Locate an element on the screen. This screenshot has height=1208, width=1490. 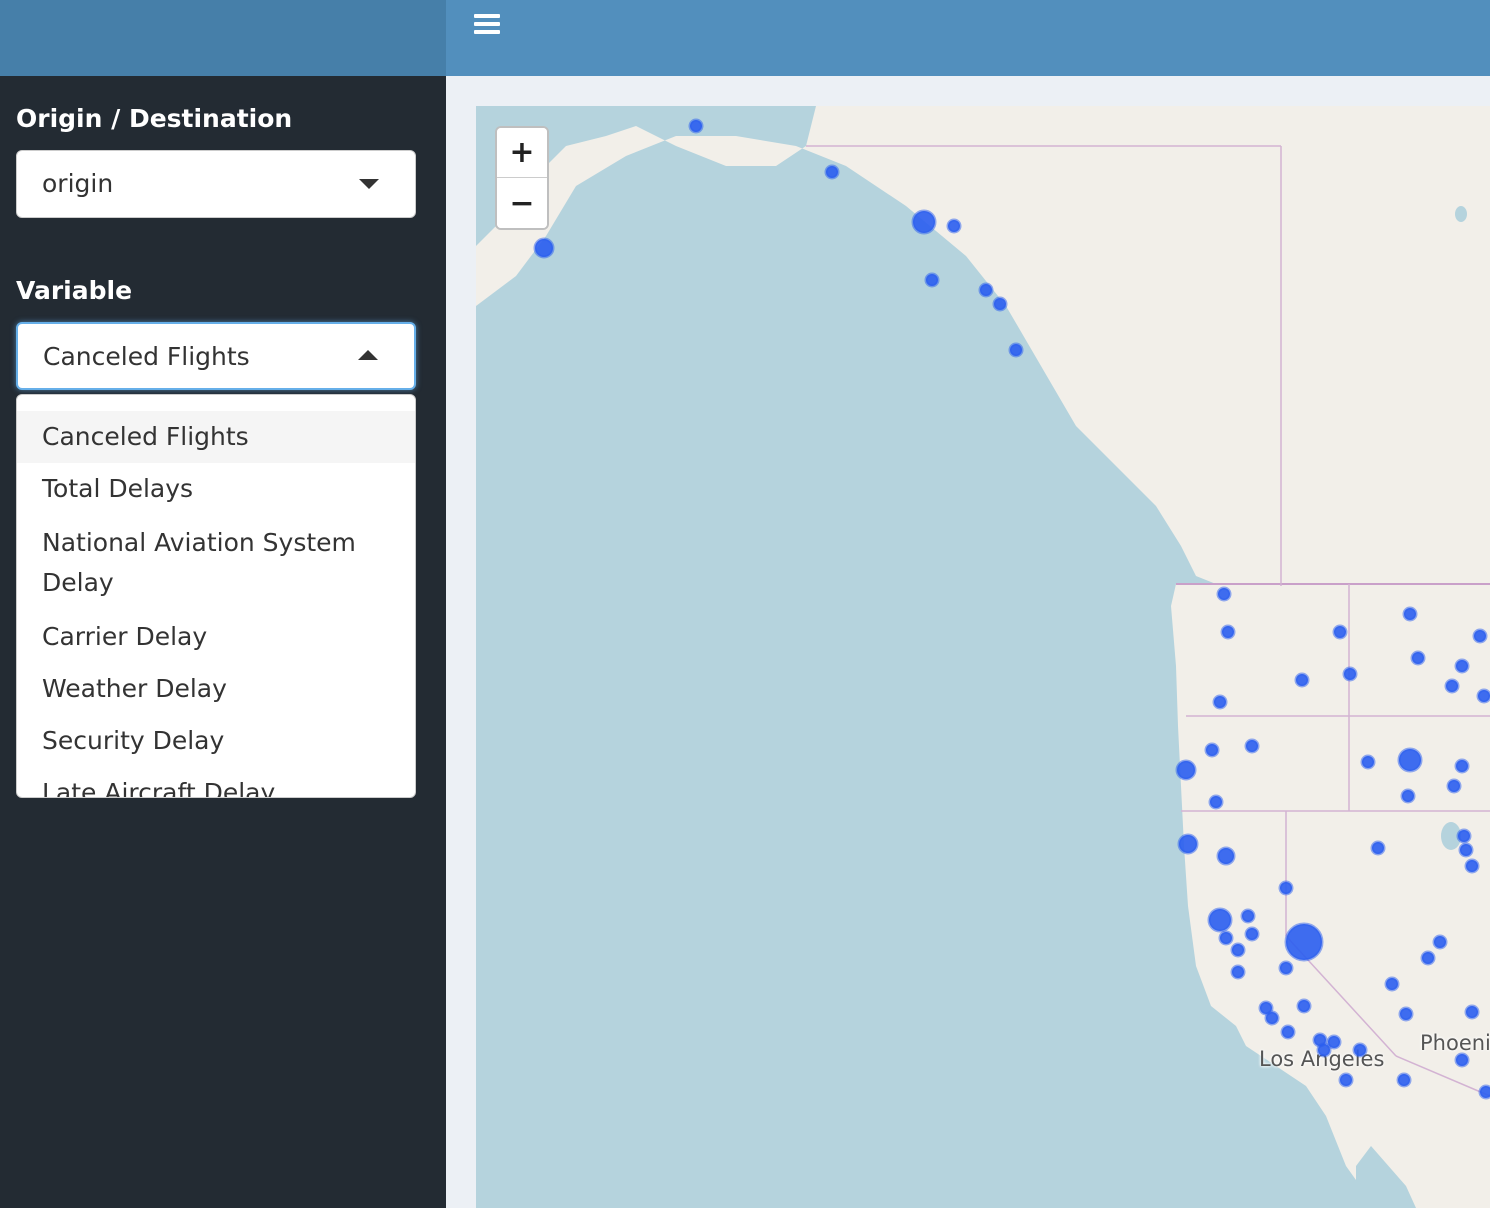
header-brand-area is located at coordinates (223, 38).